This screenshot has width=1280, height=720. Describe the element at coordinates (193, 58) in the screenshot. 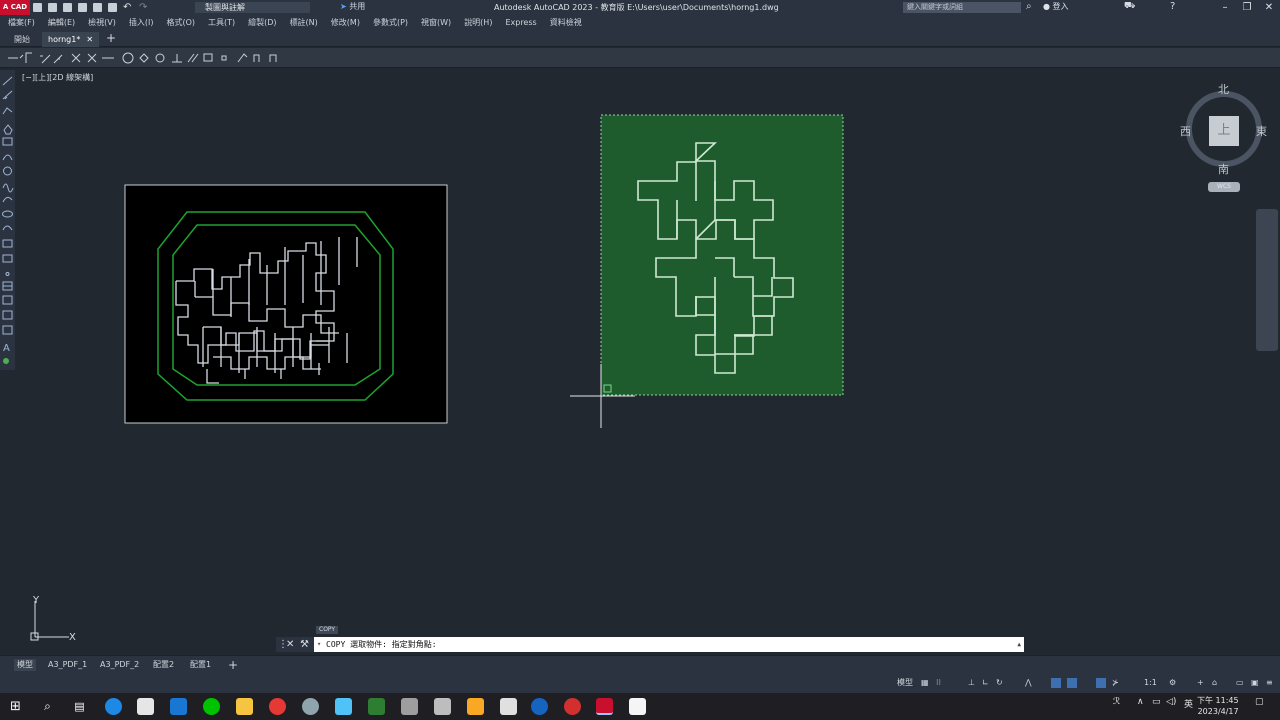

I see `parallel-snap-icon` at that location.